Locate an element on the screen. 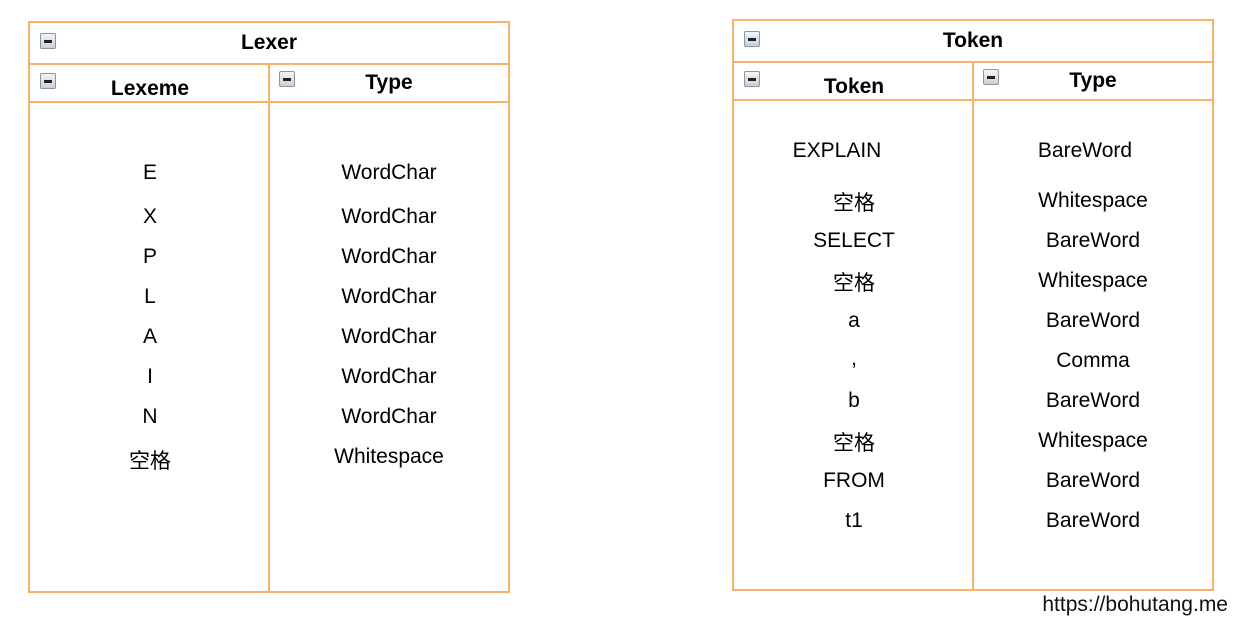 This screenshot has width=1242, height=628. lexer-type-header-label: Type is located at coordinates (389, 82).